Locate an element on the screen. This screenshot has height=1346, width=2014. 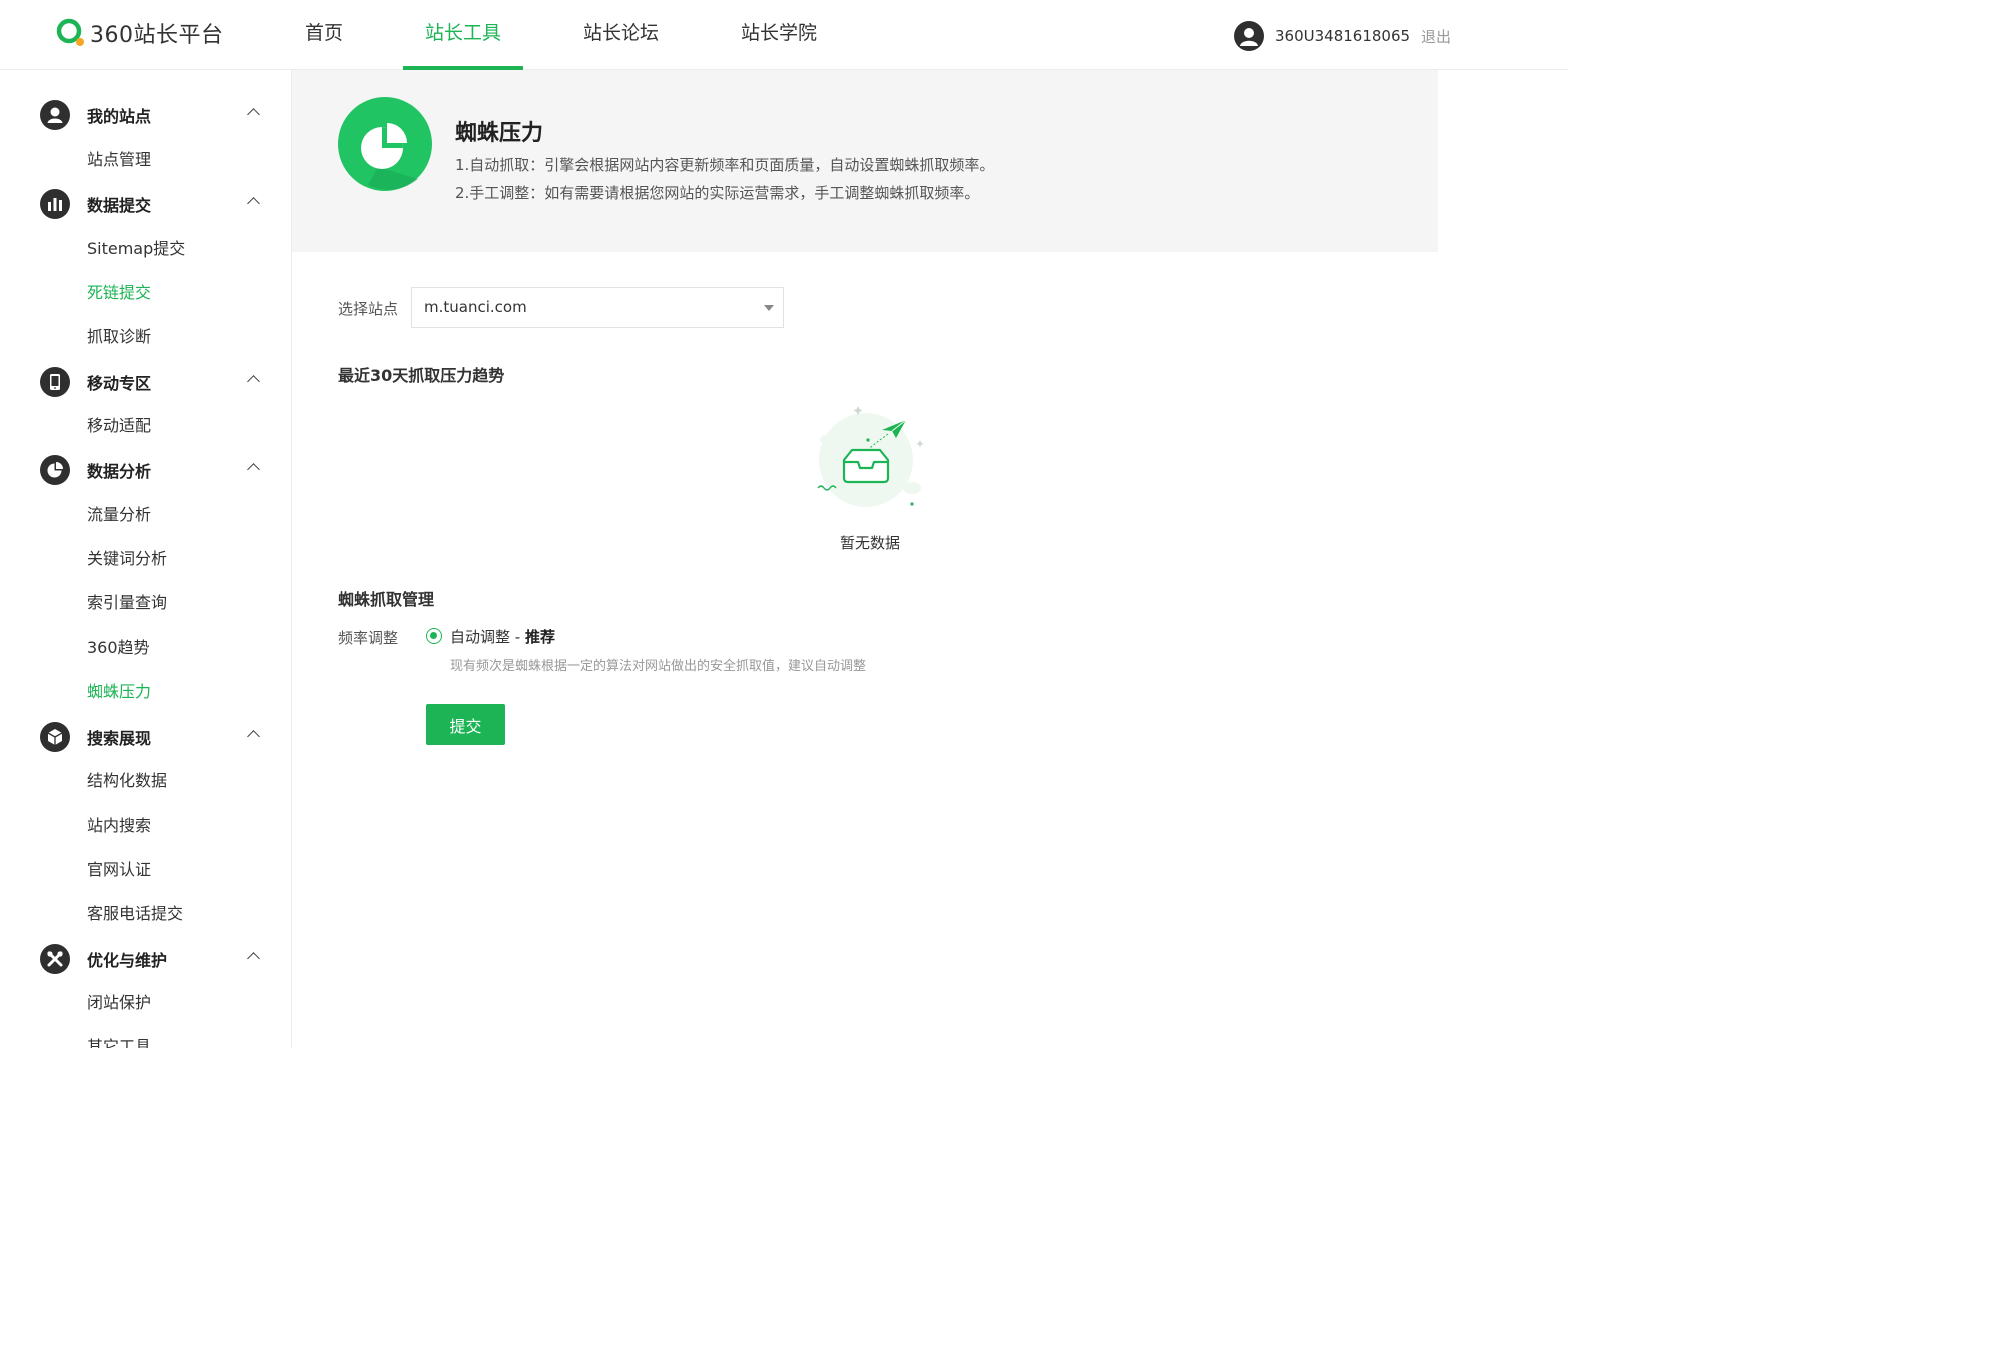
sidebar-item-360-trend: 360趋势 is located at coordinates (118, 648).